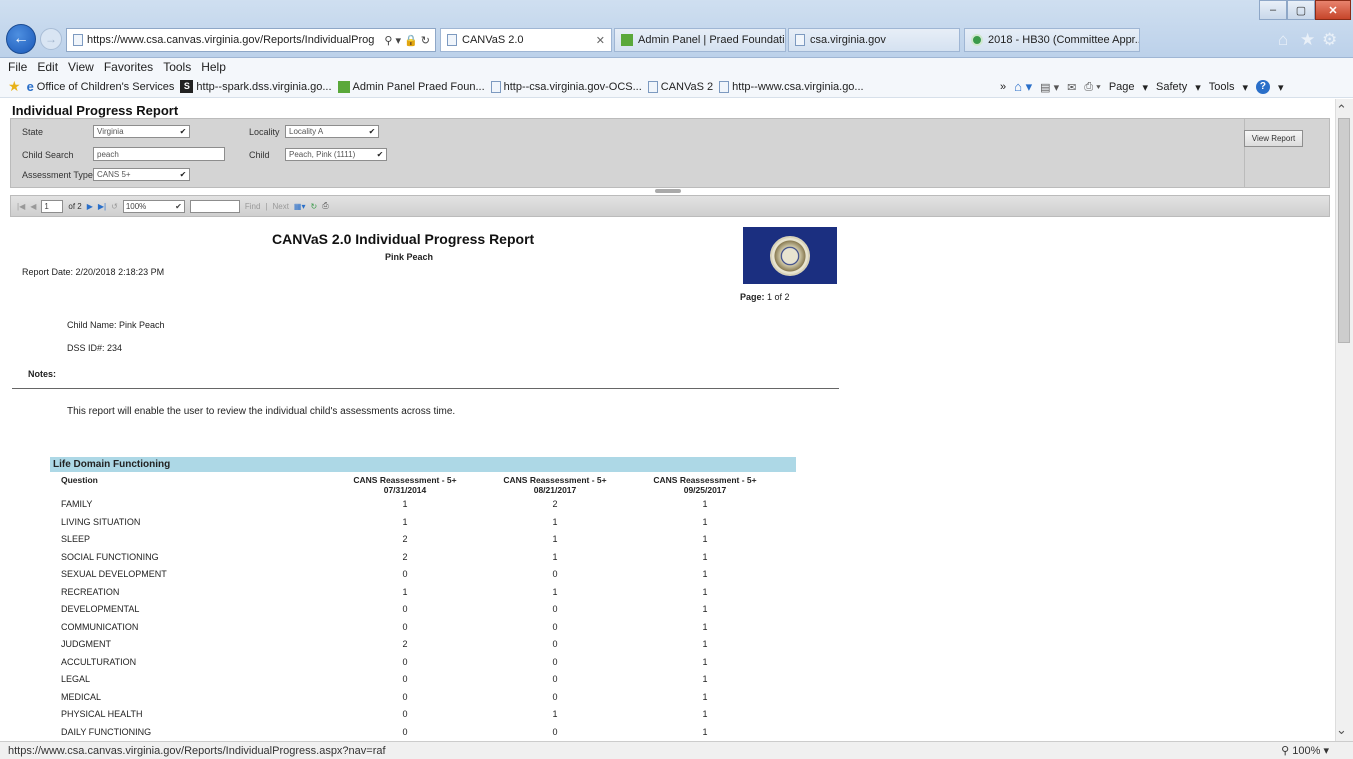 The width and height of the screenshot is (1353, 759). What do you see at coordinates (977, 40) in the screenshot?
I see `globe-favicon-icon` at bounding box center [977, 40].